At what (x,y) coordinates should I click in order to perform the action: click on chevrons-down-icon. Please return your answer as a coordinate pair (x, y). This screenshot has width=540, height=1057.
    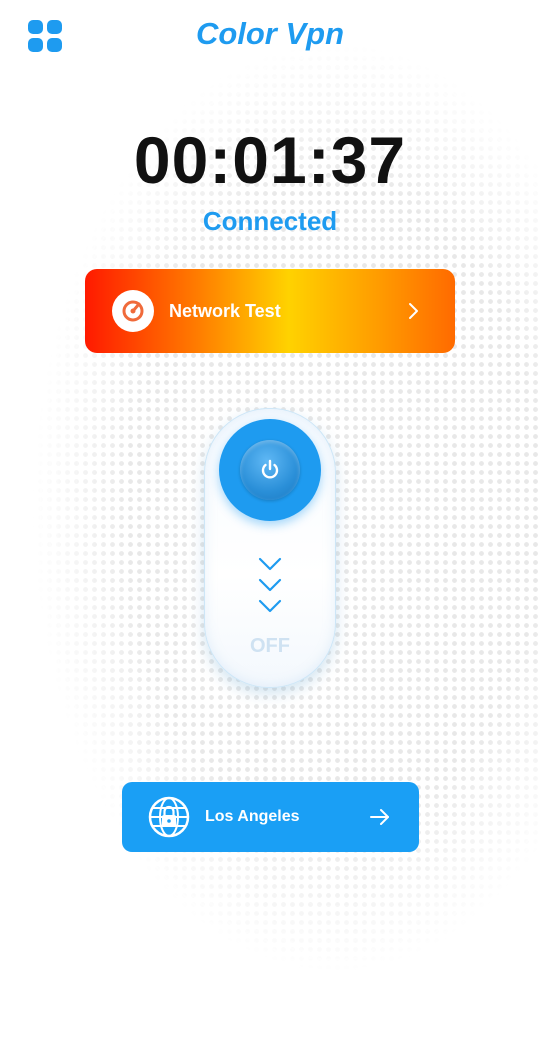
    Looking at the image, I should click on (270, 585).